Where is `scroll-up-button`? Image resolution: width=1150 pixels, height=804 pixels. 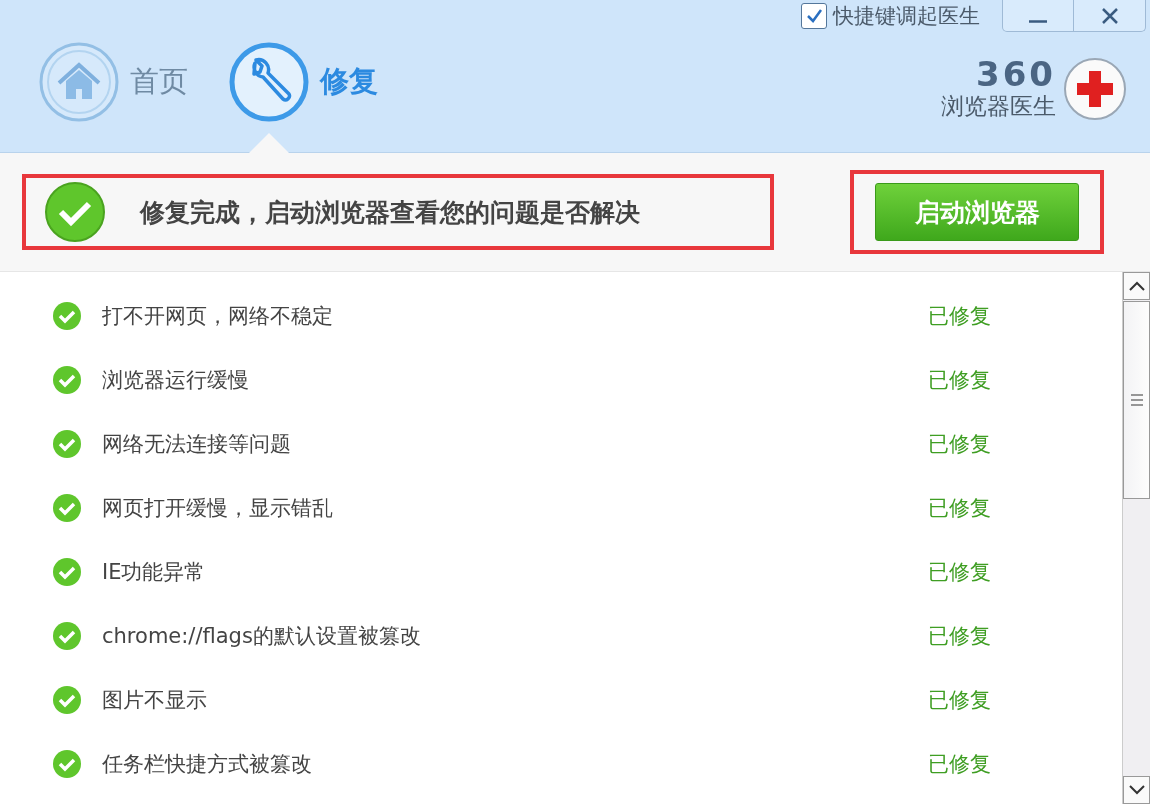 scroll-up-button is located at coordinates (1136, 286).